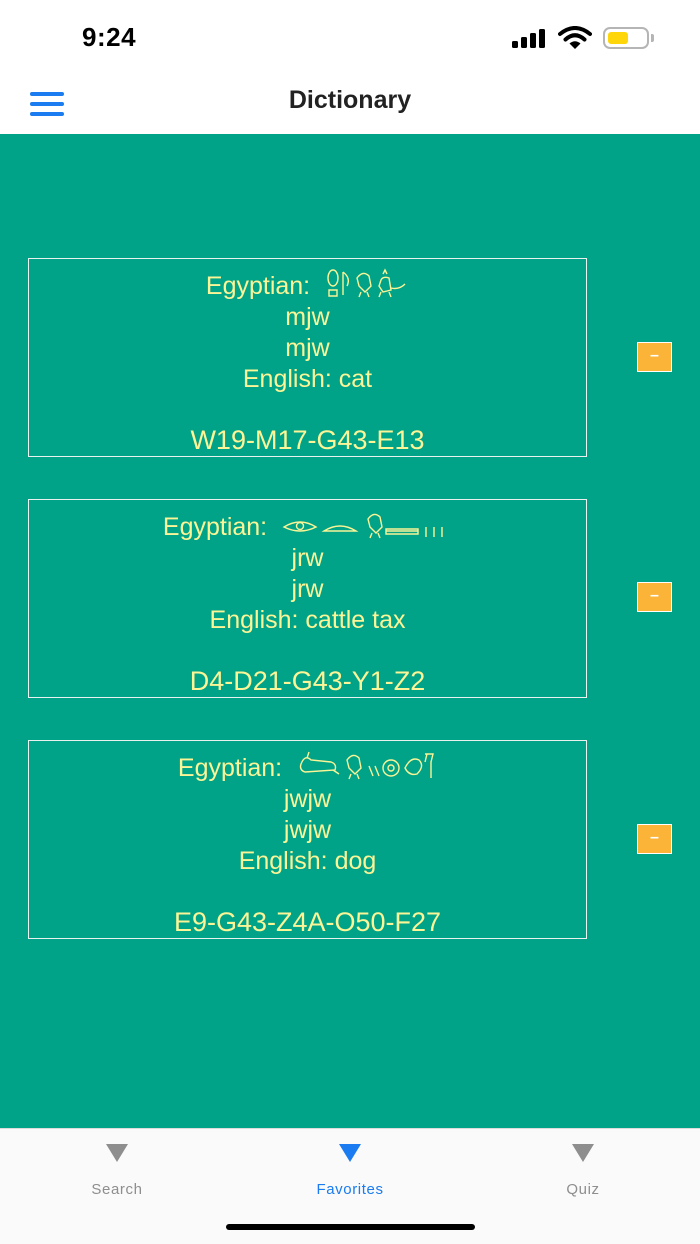 The width and height of the screenshot is (700, 1244). I want to click on english-translation: English: cattle tax, so click(307, 620).